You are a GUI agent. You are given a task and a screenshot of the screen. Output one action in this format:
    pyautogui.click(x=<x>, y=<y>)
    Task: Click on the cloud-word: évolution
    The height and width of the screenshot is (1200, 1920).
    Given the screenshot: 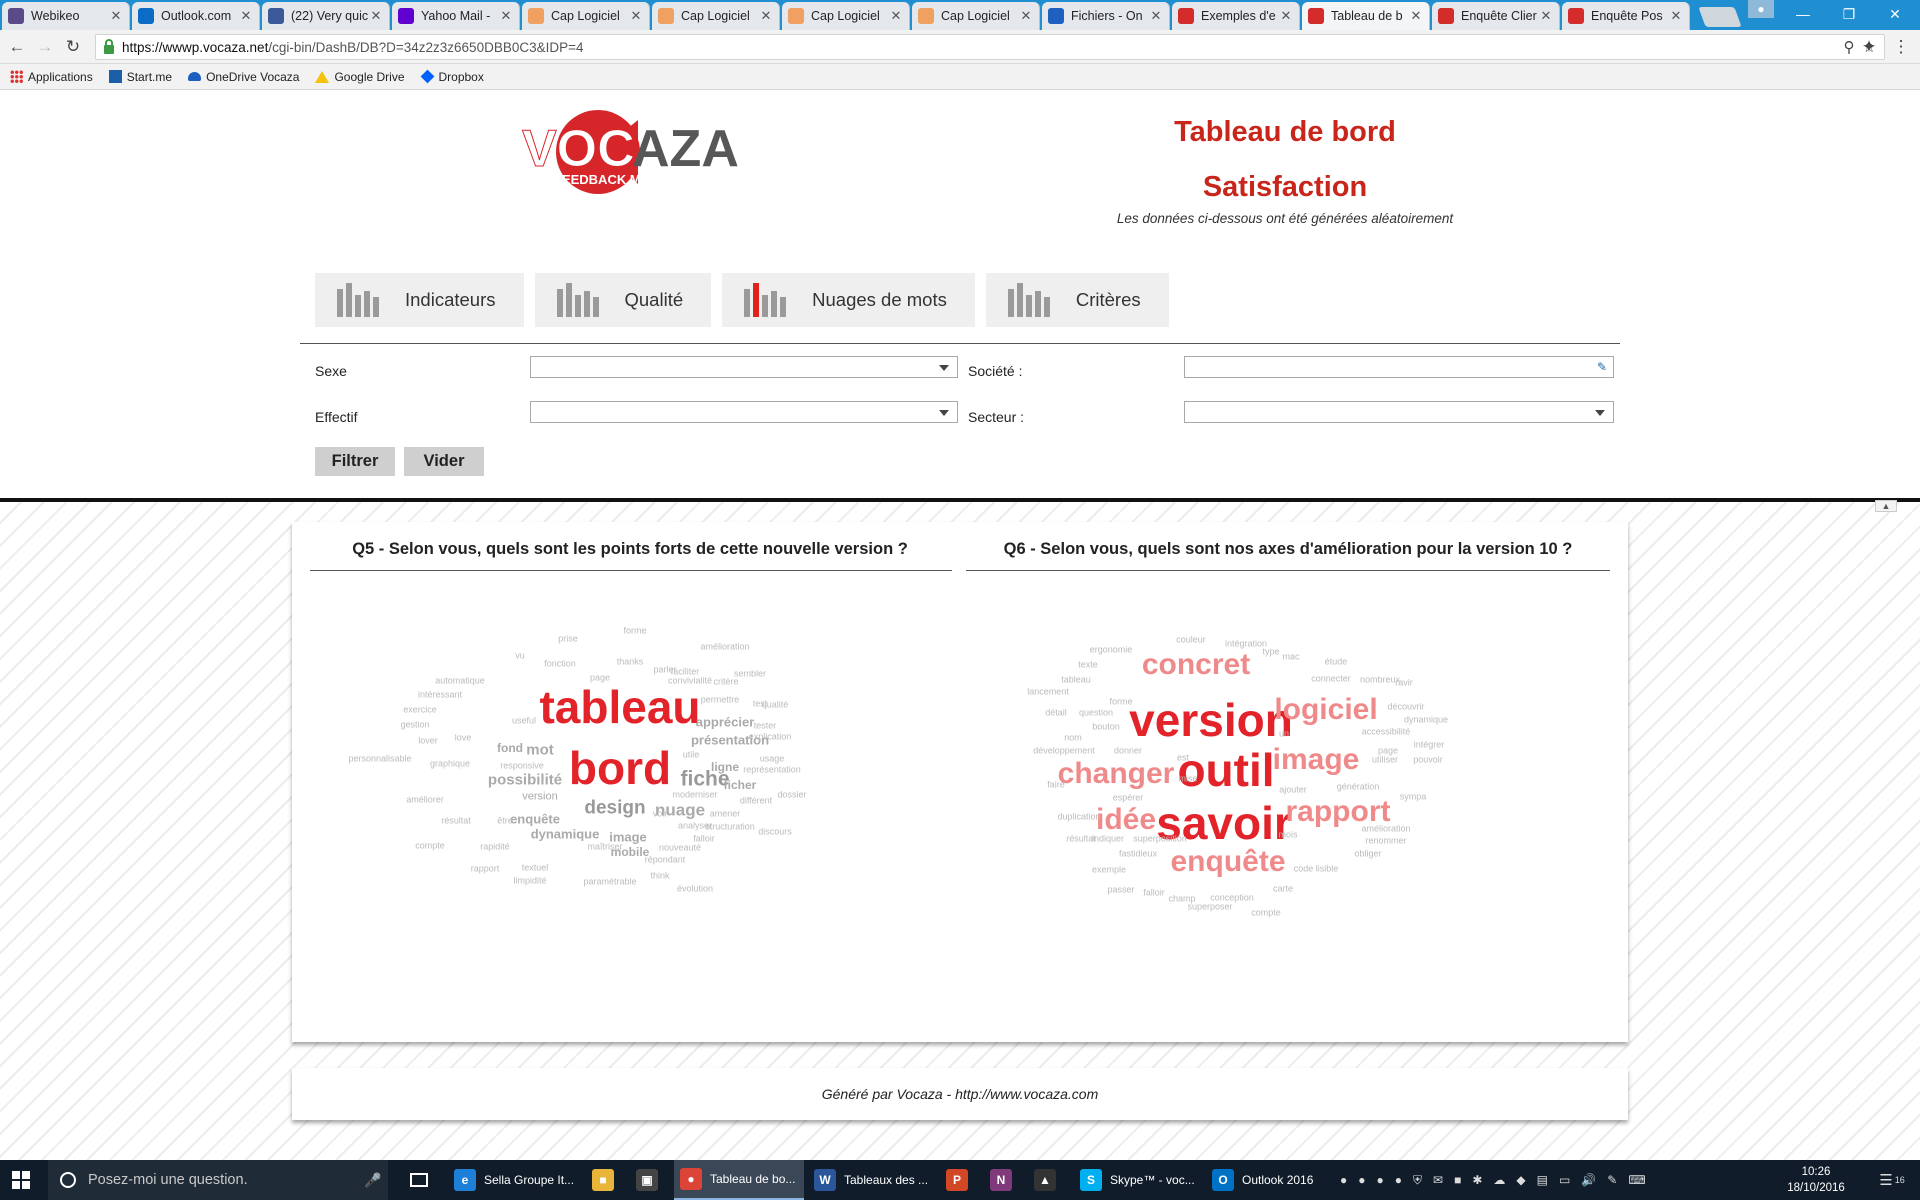 What is the action you would take?
    pyautogui.click(x=695, y=889)
    